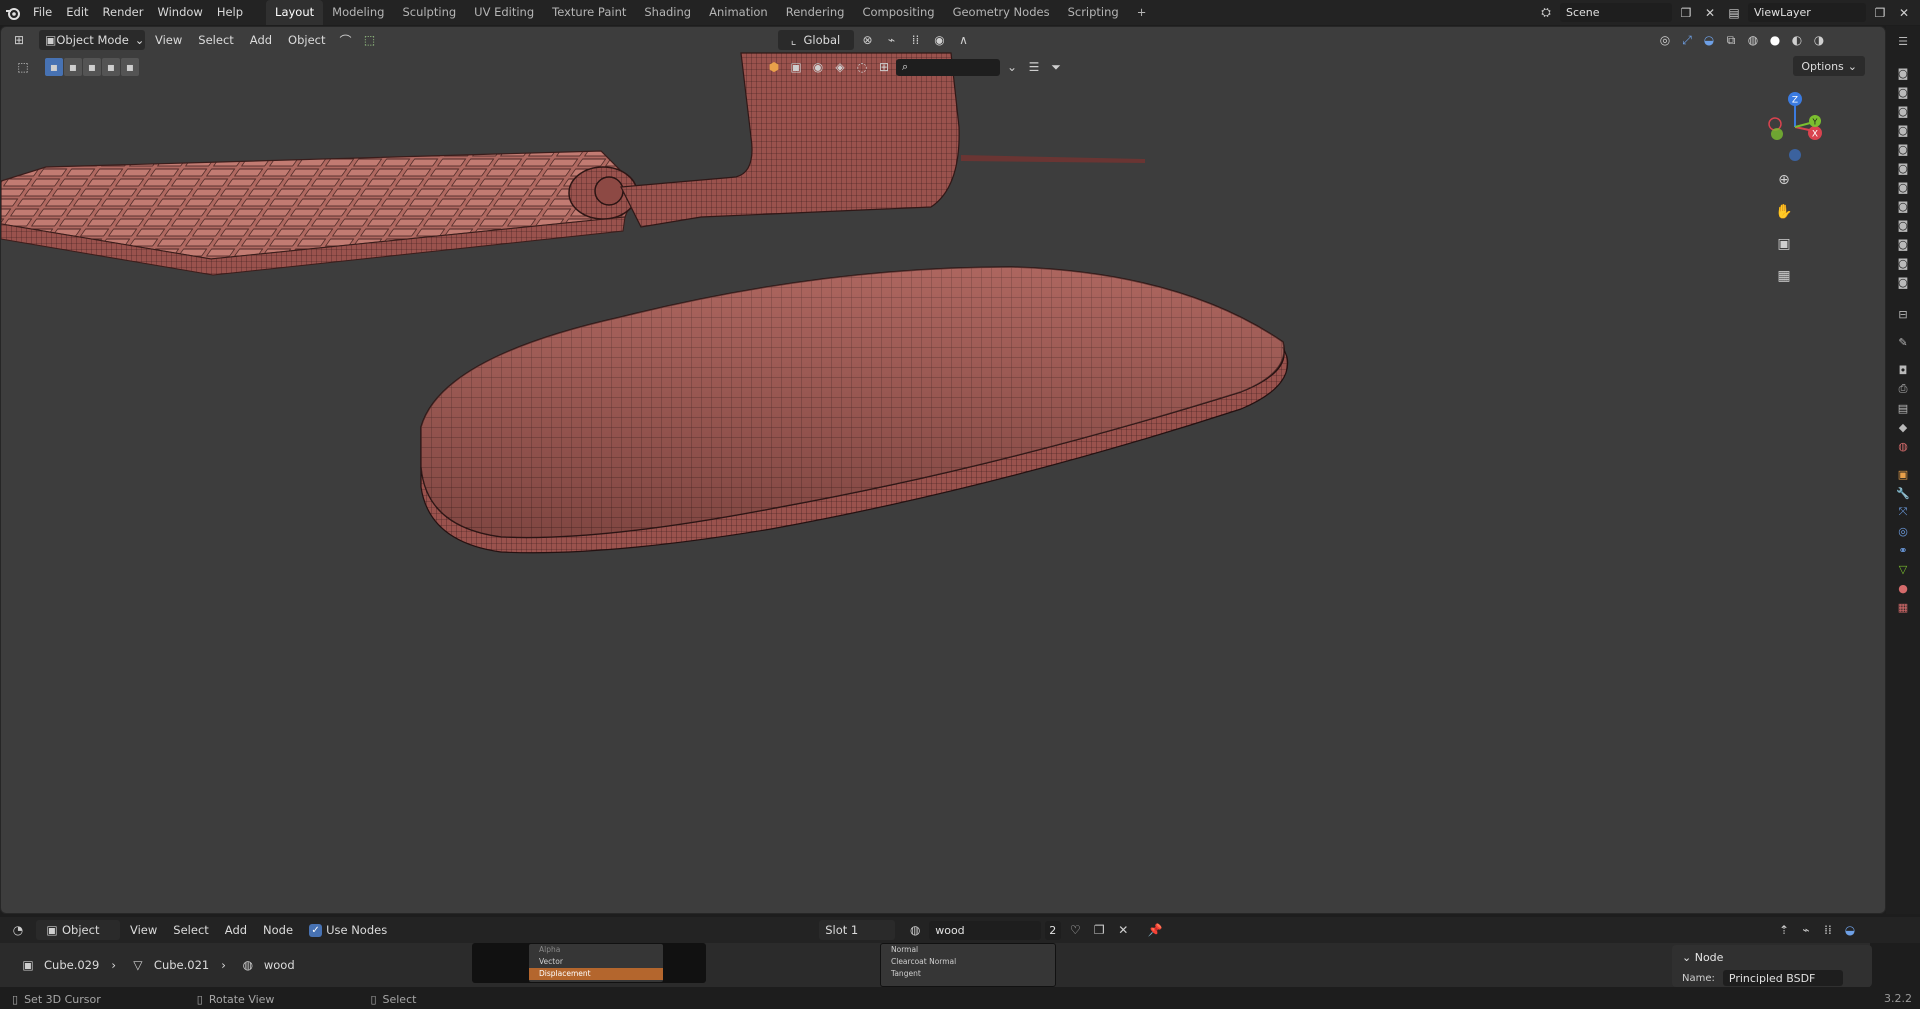 The height and width of the screenshot is (1009, 1920). Describe the element at coordinates (1903, 550) in the screenshot. I see `constraints-tab-icon: ⚭` at that location.